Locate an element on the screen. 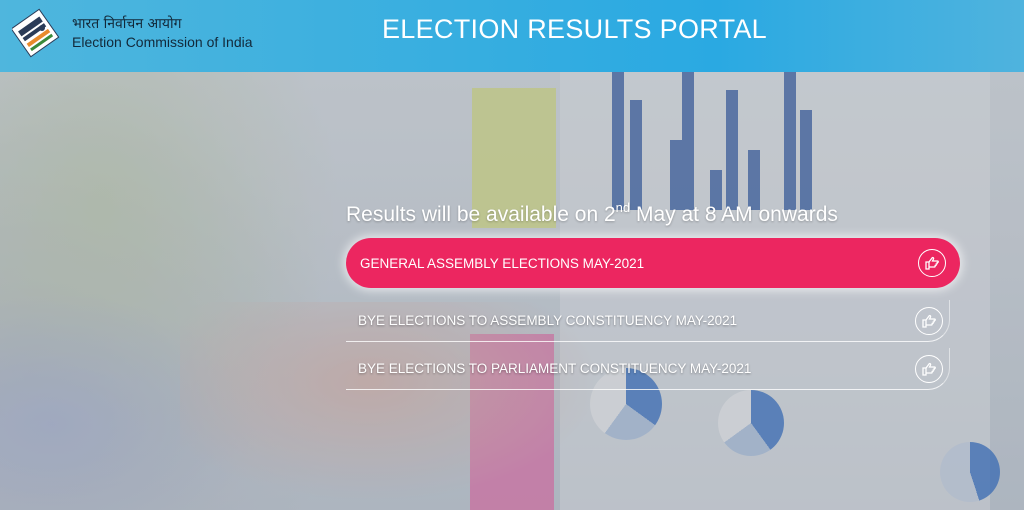 This screenshot has width=1024, height=510. link-label: GENERAL ASSEMBLY ELECTIONS MAY-2021 is located at coordinates (502, 263).